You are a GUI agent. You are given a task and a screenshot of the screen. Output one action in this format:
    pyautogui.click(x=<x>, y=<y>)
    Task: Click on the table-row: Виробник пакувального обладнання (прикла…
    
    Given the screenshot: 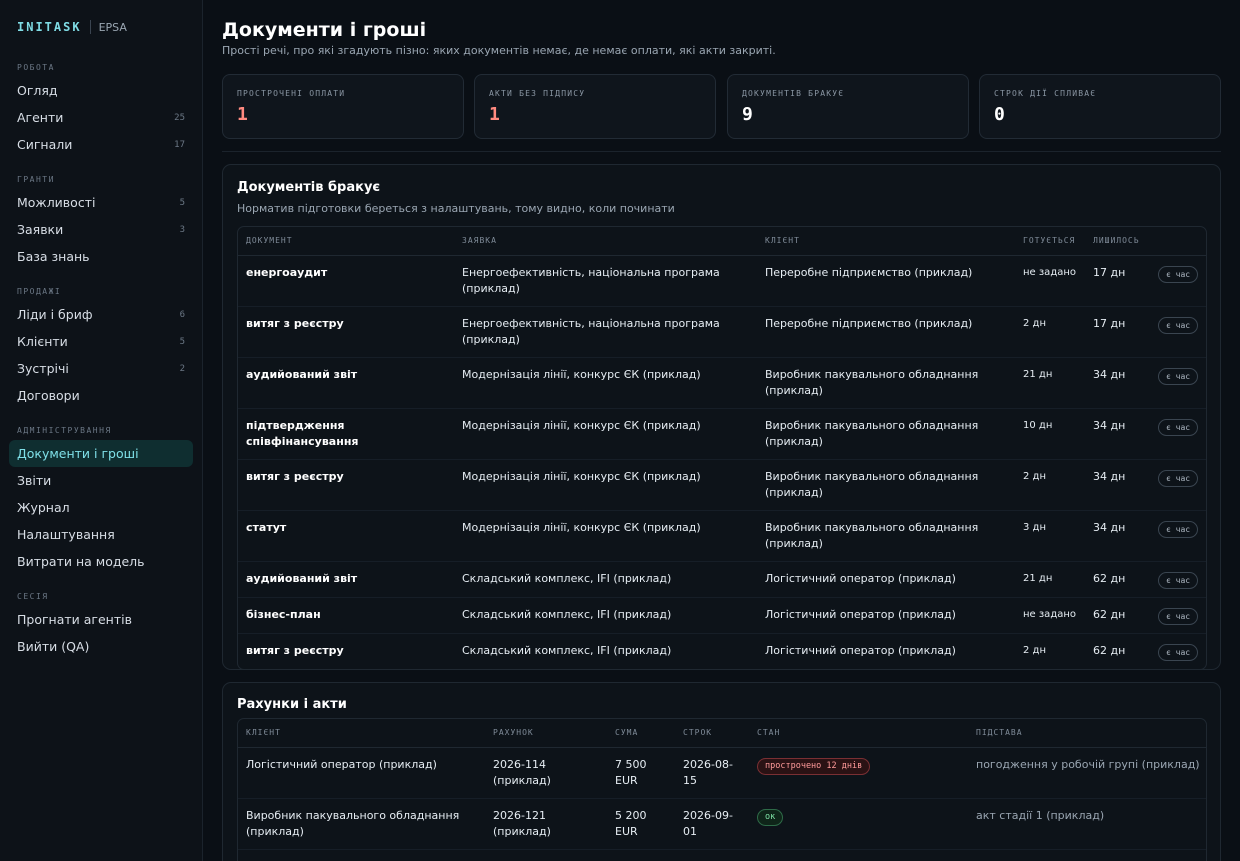 What is the action you would take?
    pyautogui.click(x=722, y=824)
    